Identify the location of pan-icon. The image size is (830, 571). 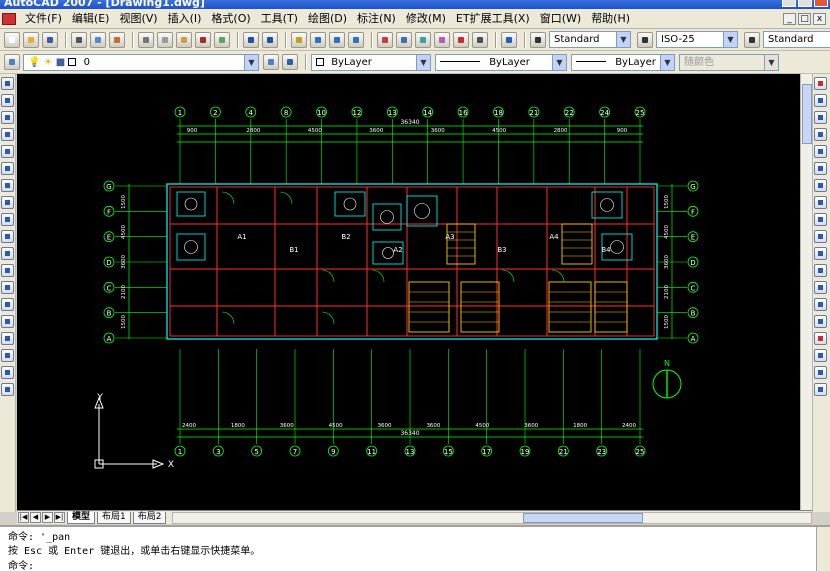
(299, 39).